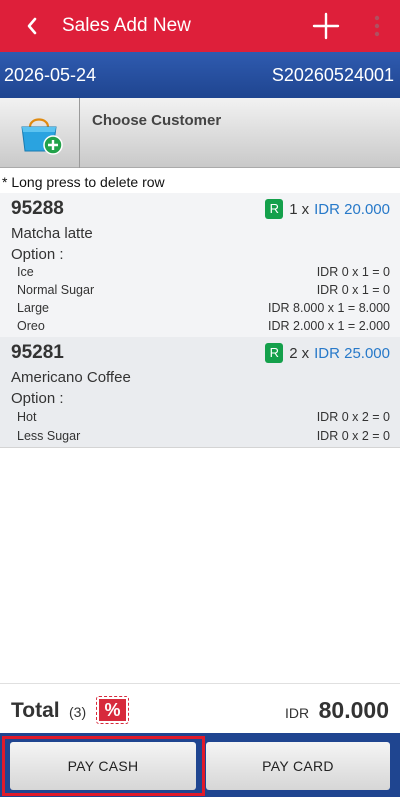  Describe the element at coordinates (200, 75) in the screenshot. I see `document-info-bar: 2026-05-24 S20260524001` at that location.